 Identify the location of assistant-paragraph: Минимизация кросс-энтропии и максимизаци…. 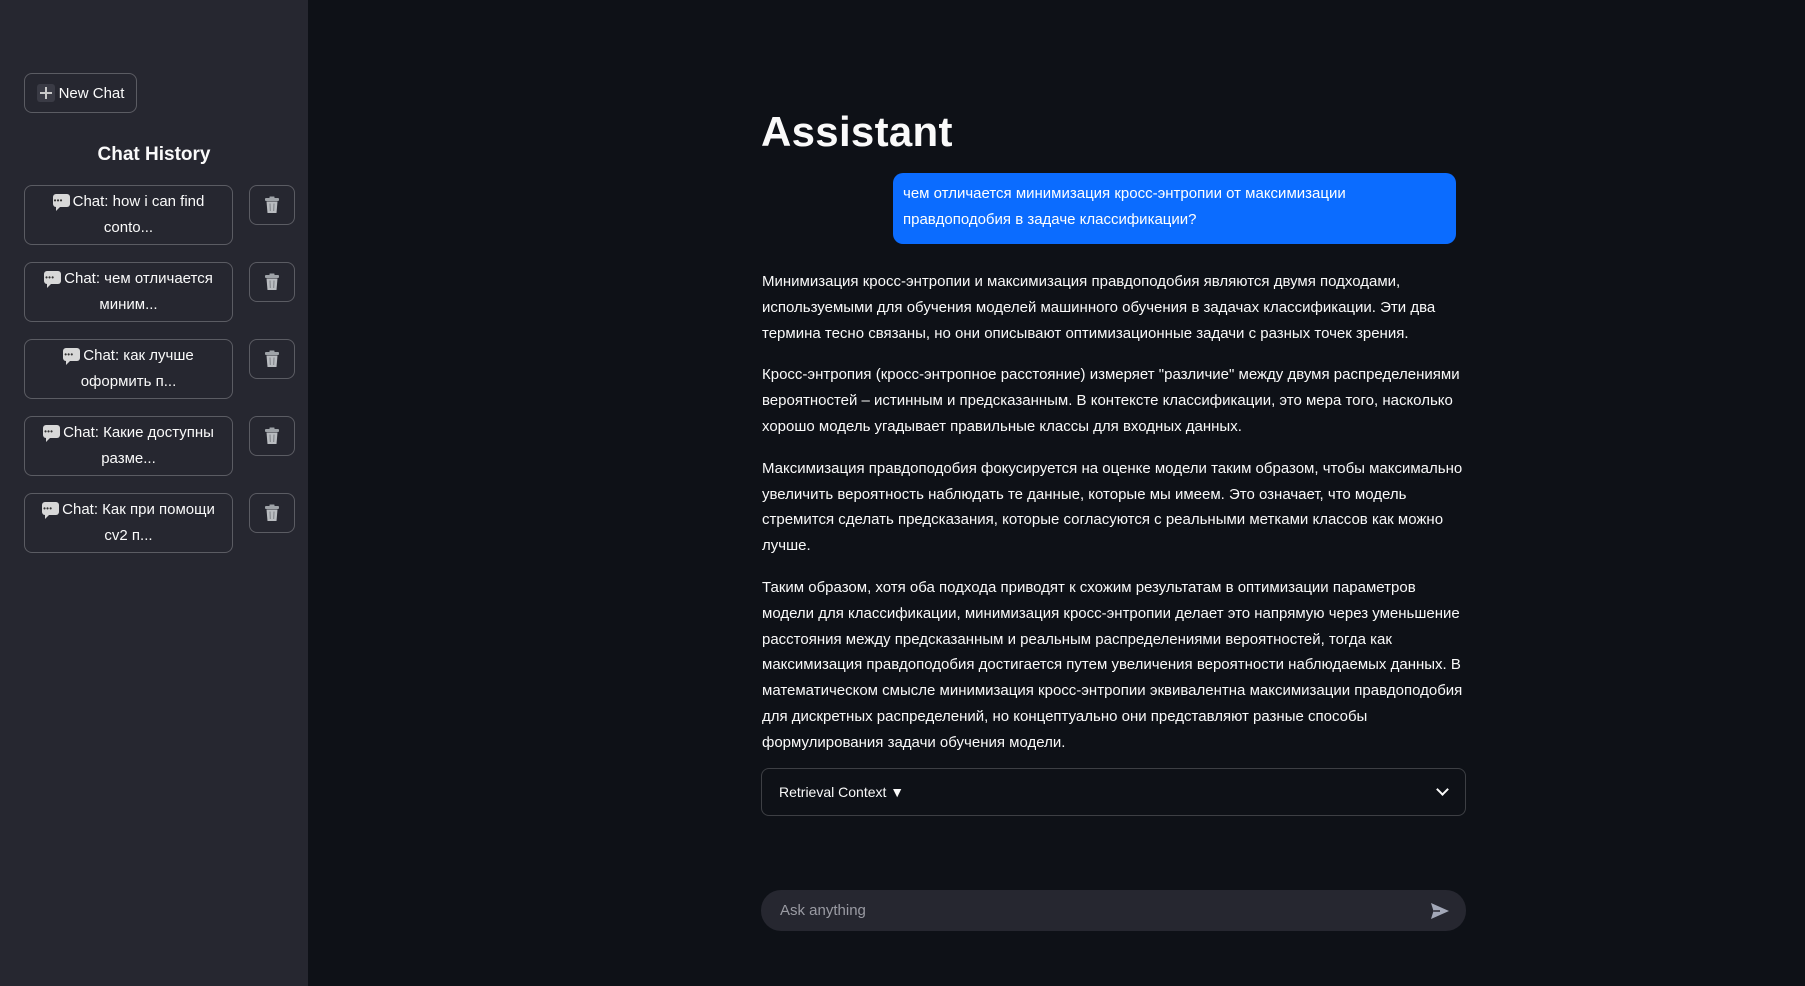
(1099, 307).